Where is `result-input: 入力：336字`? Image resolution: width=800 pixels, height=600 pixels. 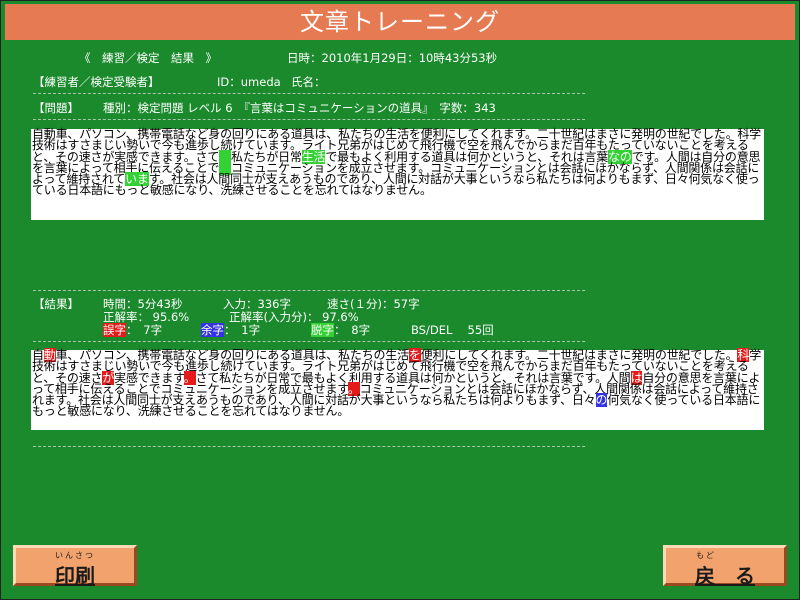 result-input: 入力：336字 is located at coordinates (257, 304).